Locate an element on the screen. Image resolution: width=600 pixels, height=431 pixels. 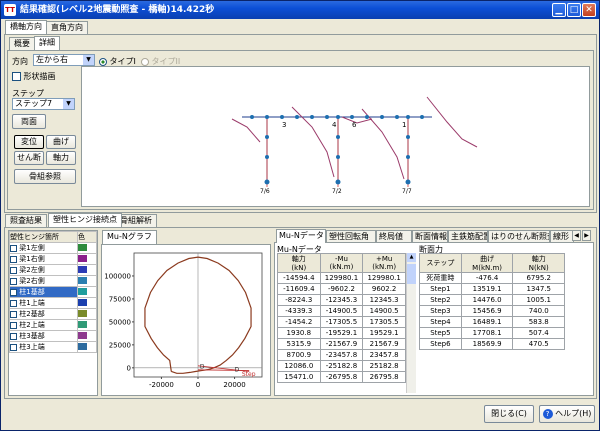
node-label: 1 is located at coordinates (404, 125).